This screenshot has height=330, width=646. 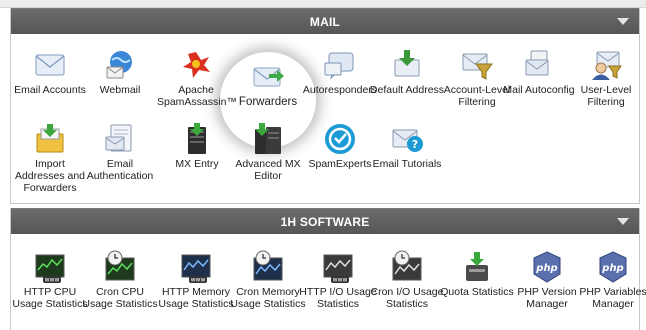 What do you see at coordinates (268, 170) in the screenshot?
I see `item-label: Advanced MX Editor` at bounding box center [268, 170].